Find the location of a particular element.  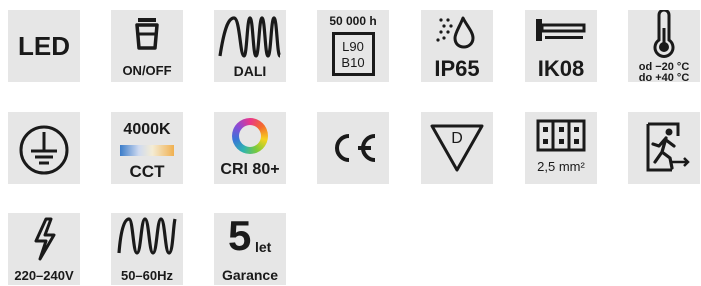

warranty-icon: 5 let is located at coordinates (250, 239).